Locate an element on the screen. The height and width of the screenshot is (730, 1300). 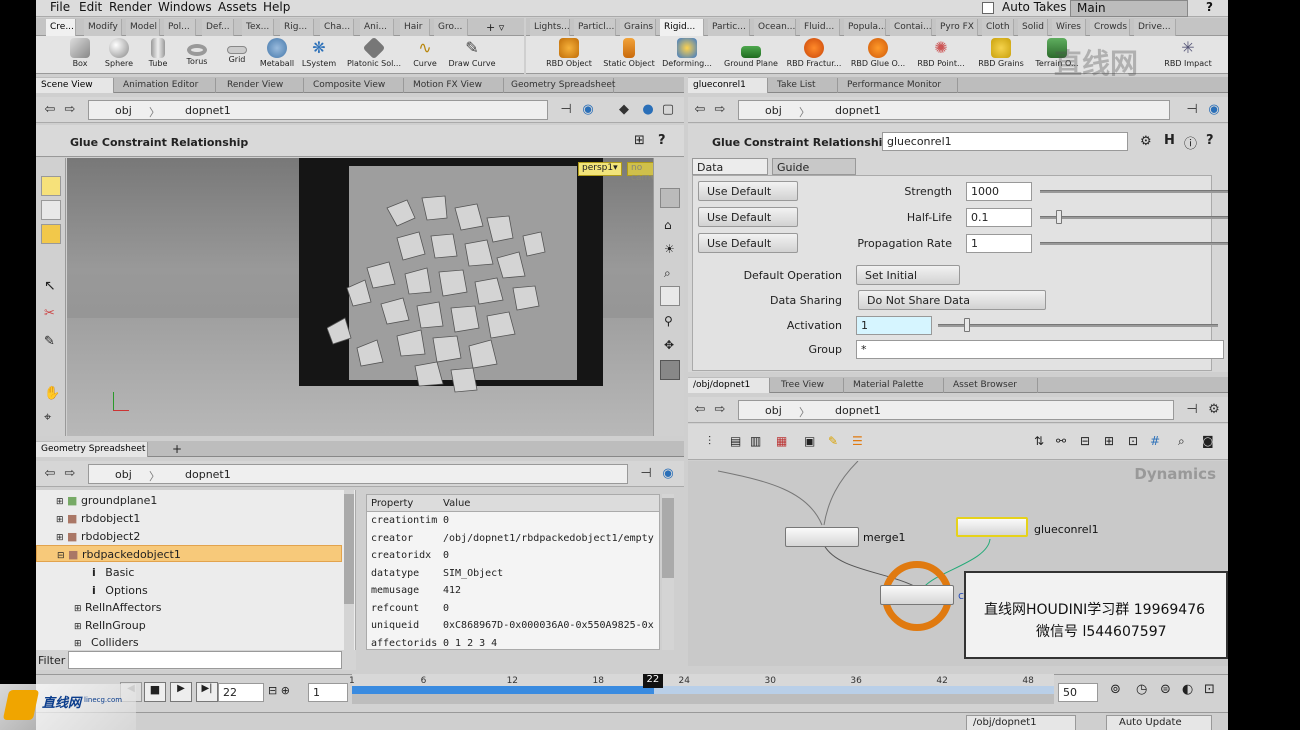
halflife-use-default: Use Default is located at coordinates (748, 217).